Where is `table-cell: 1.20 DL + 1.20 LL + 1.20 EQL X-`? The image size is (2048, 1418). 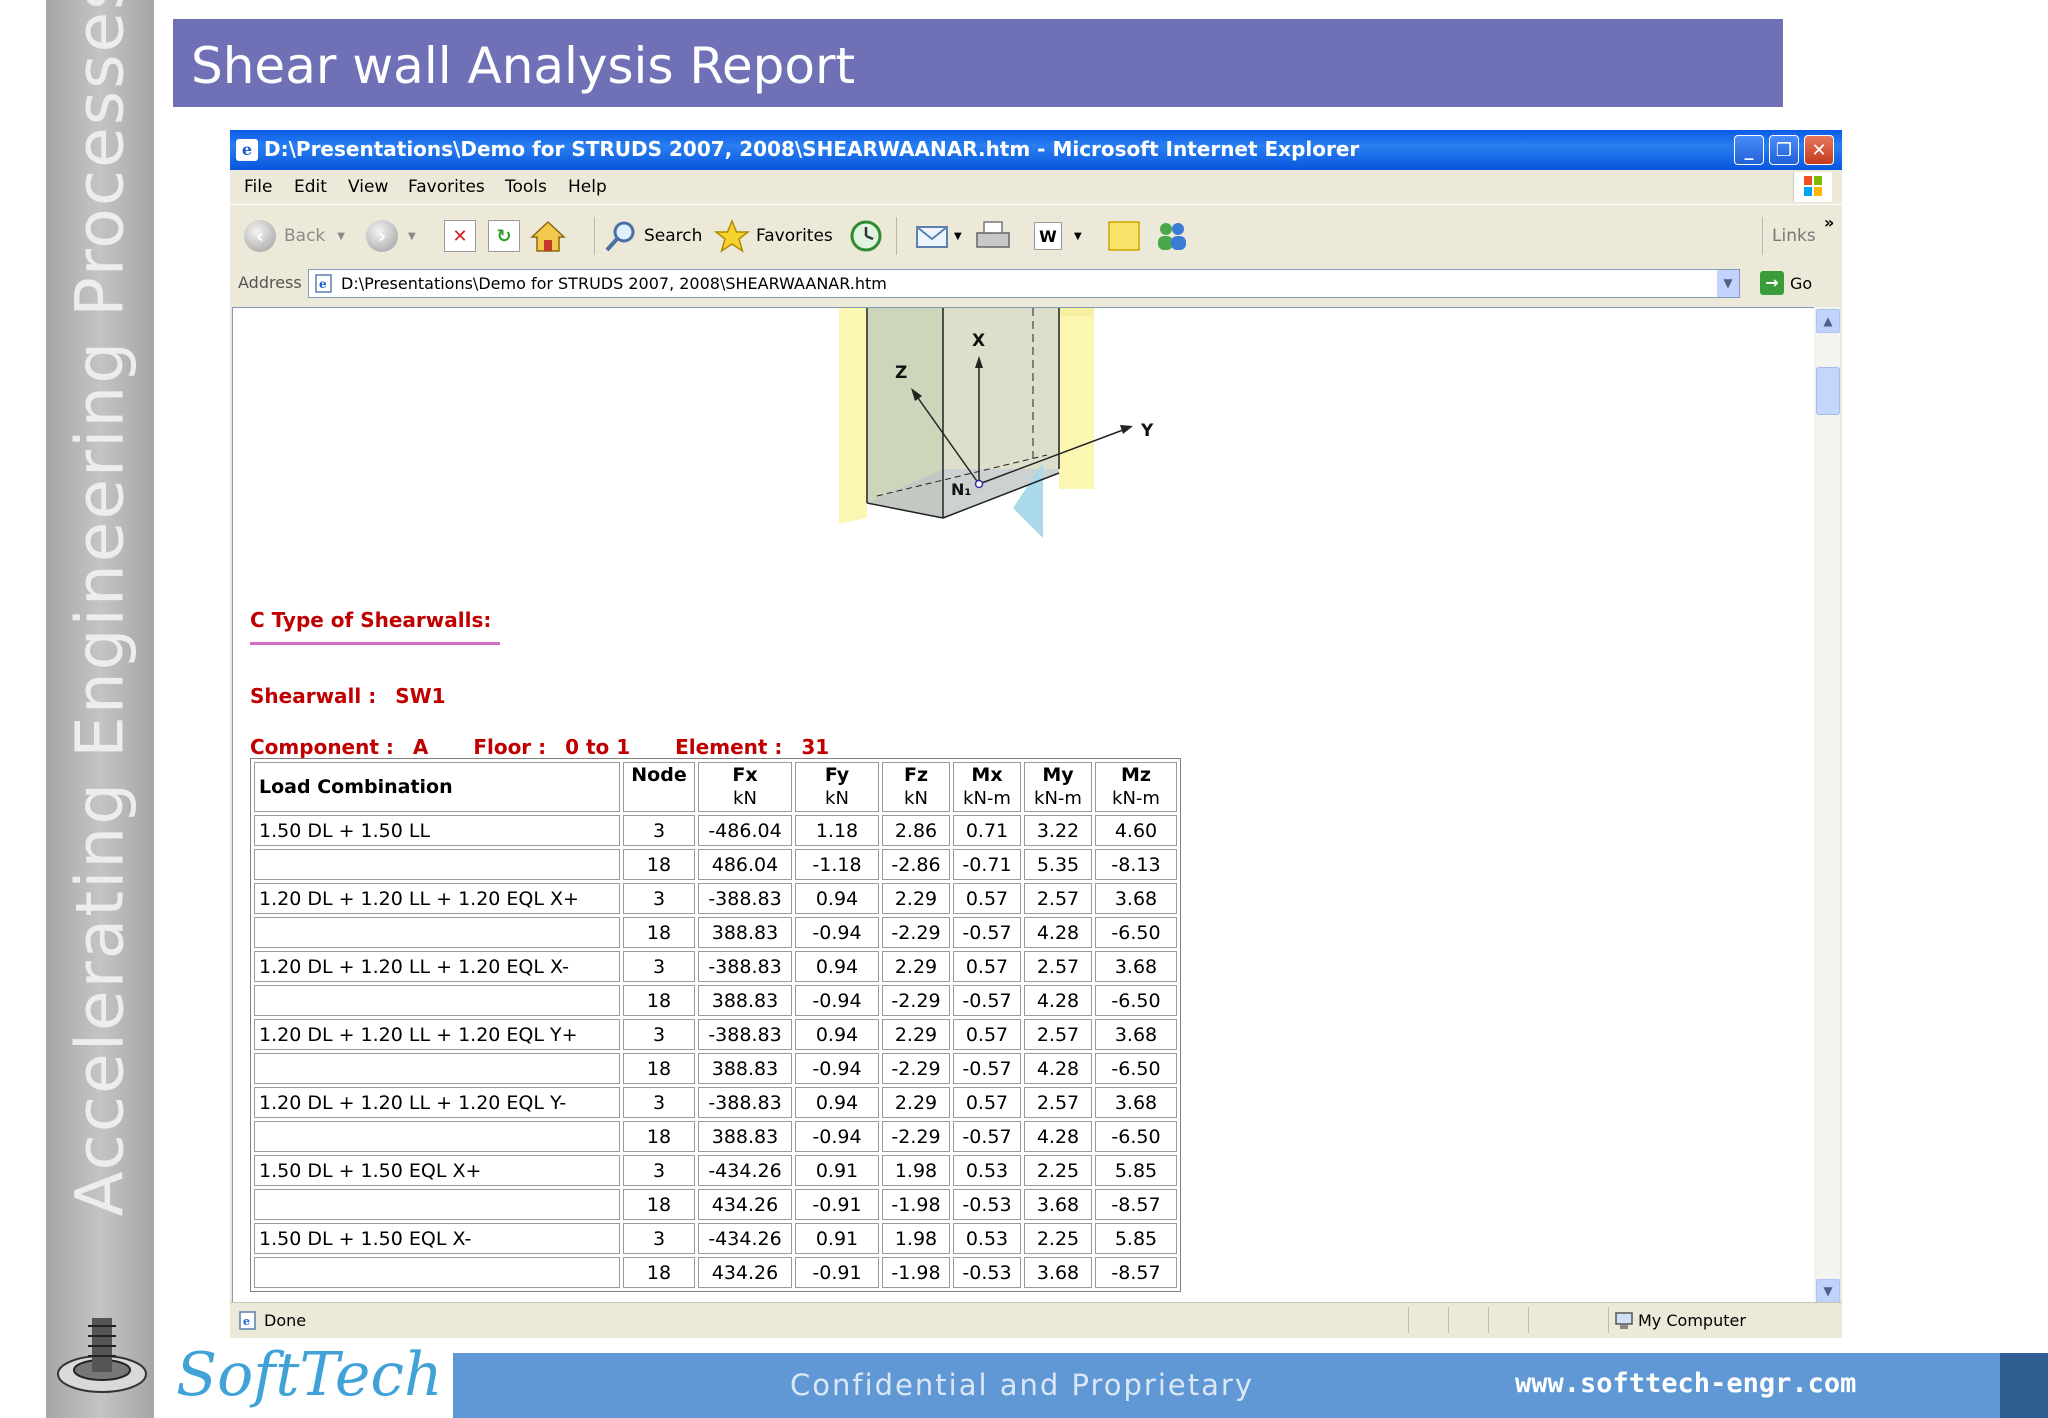 table-cell: 1.20 DL + 1.20 LL + 1.20 EQL X- is located at coordinates (437, 966).